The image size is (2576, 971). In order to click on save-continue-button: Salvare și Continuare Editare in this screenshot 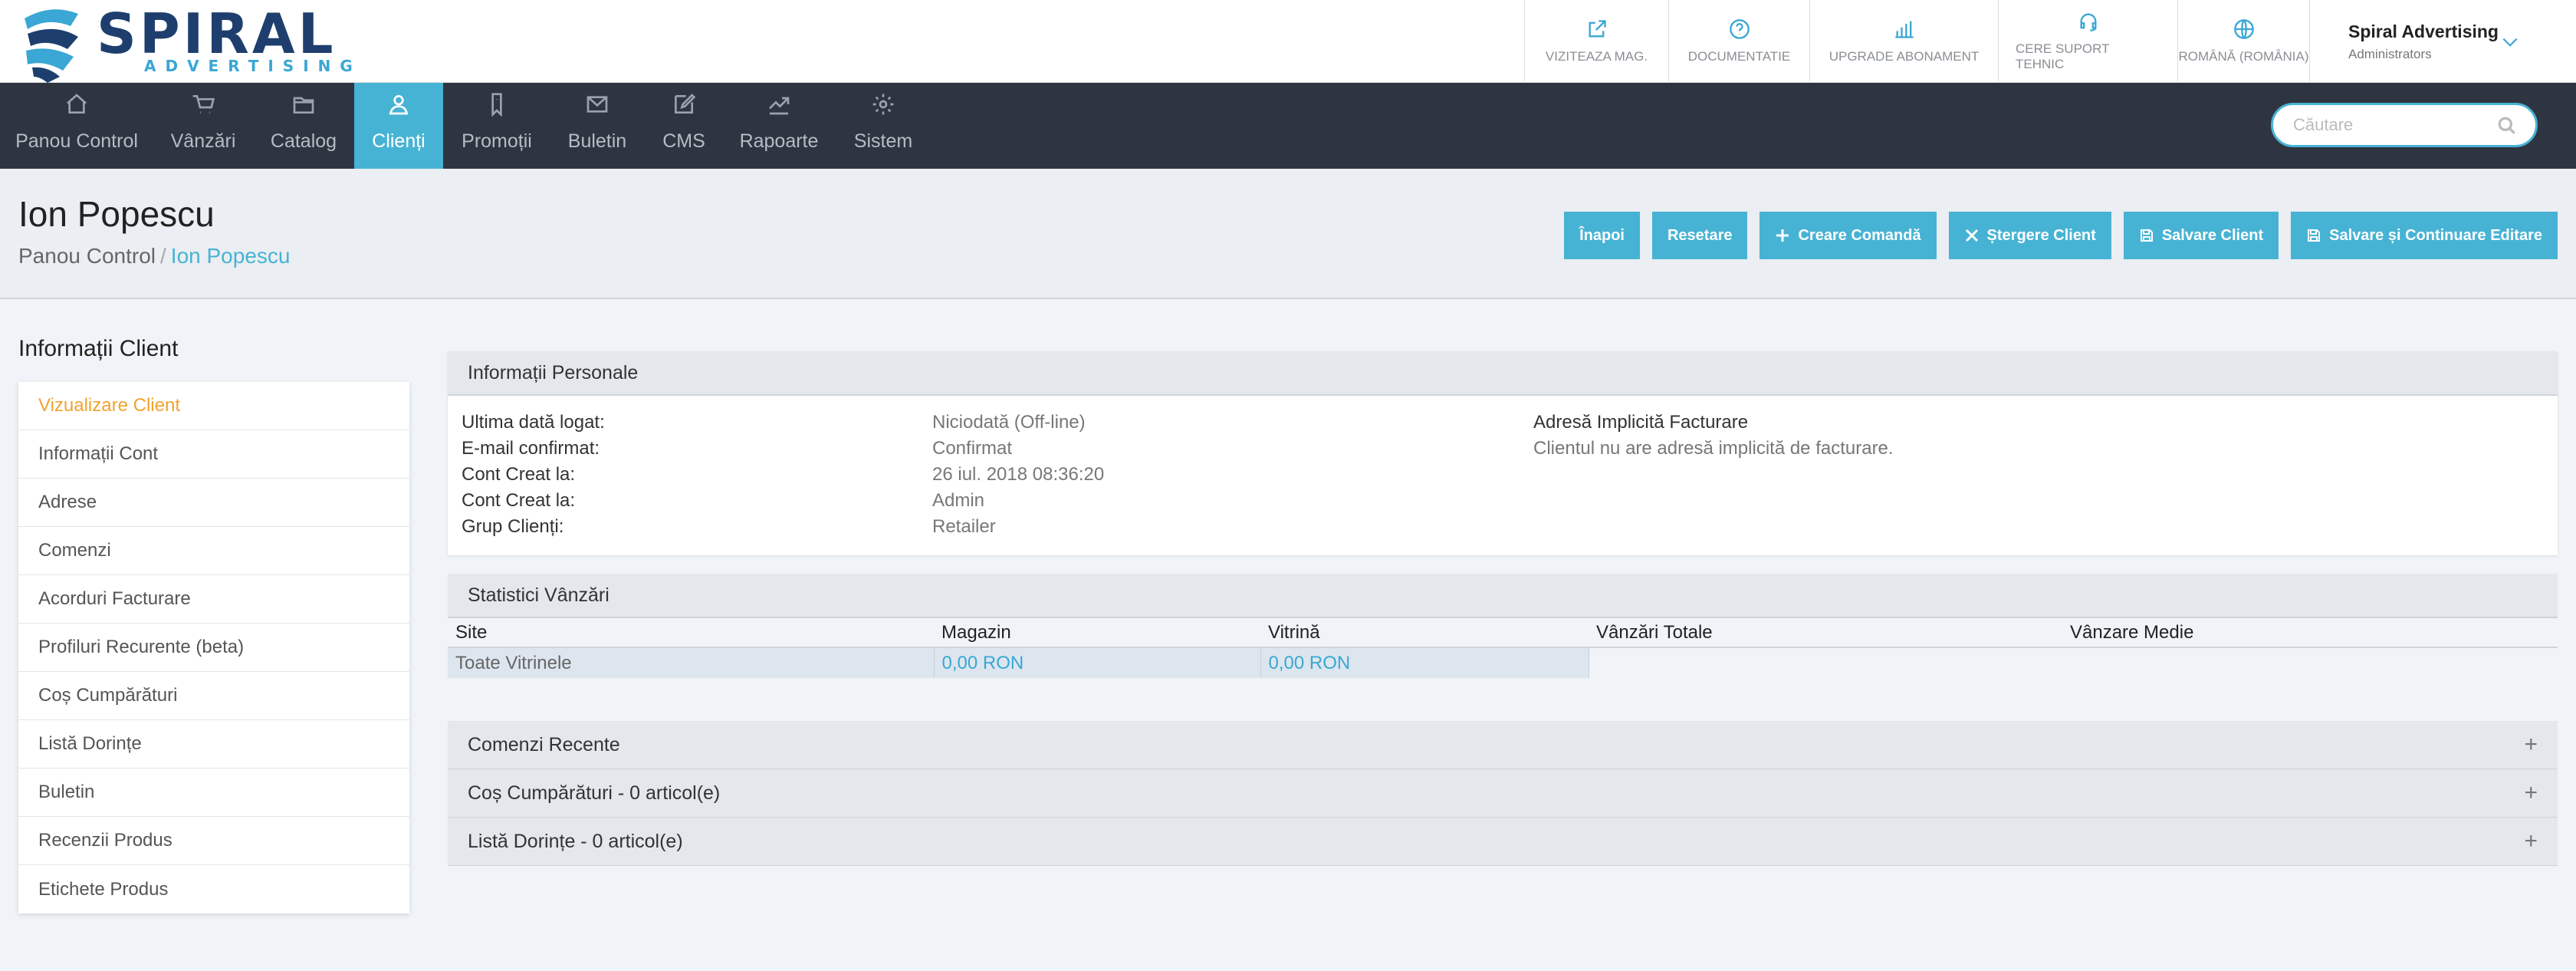, I will do `click(2424, 235)`.